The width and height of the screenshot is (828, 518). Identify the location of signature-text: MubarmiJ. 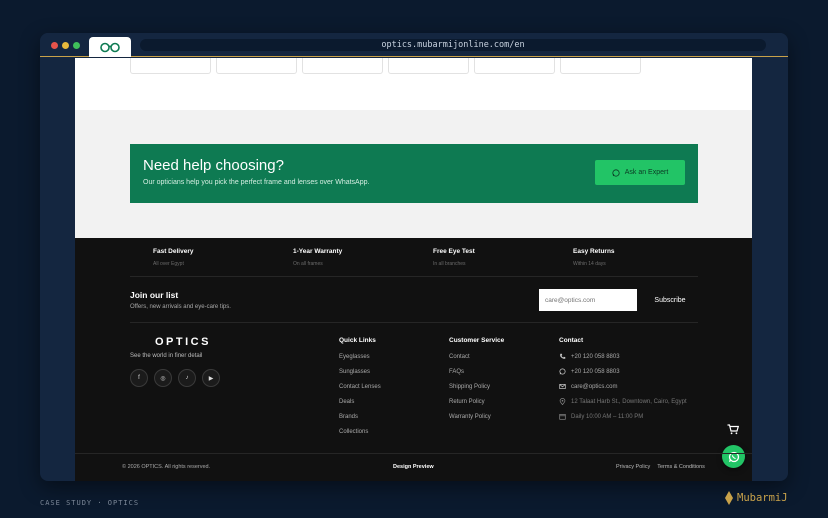
(762, 498).